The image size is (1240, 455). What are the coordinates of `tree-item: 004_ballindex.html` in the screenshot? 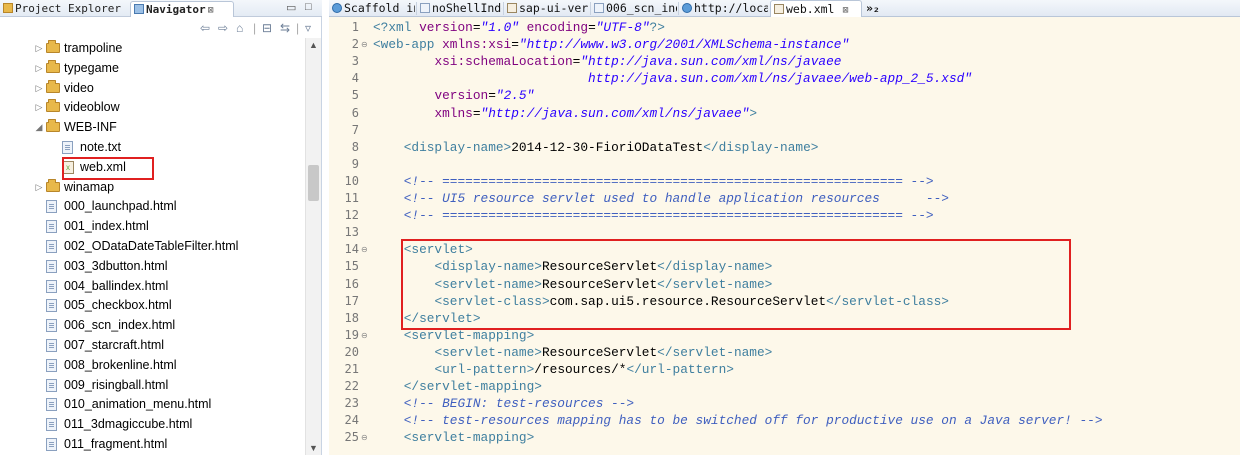 It's located at (150, 286).